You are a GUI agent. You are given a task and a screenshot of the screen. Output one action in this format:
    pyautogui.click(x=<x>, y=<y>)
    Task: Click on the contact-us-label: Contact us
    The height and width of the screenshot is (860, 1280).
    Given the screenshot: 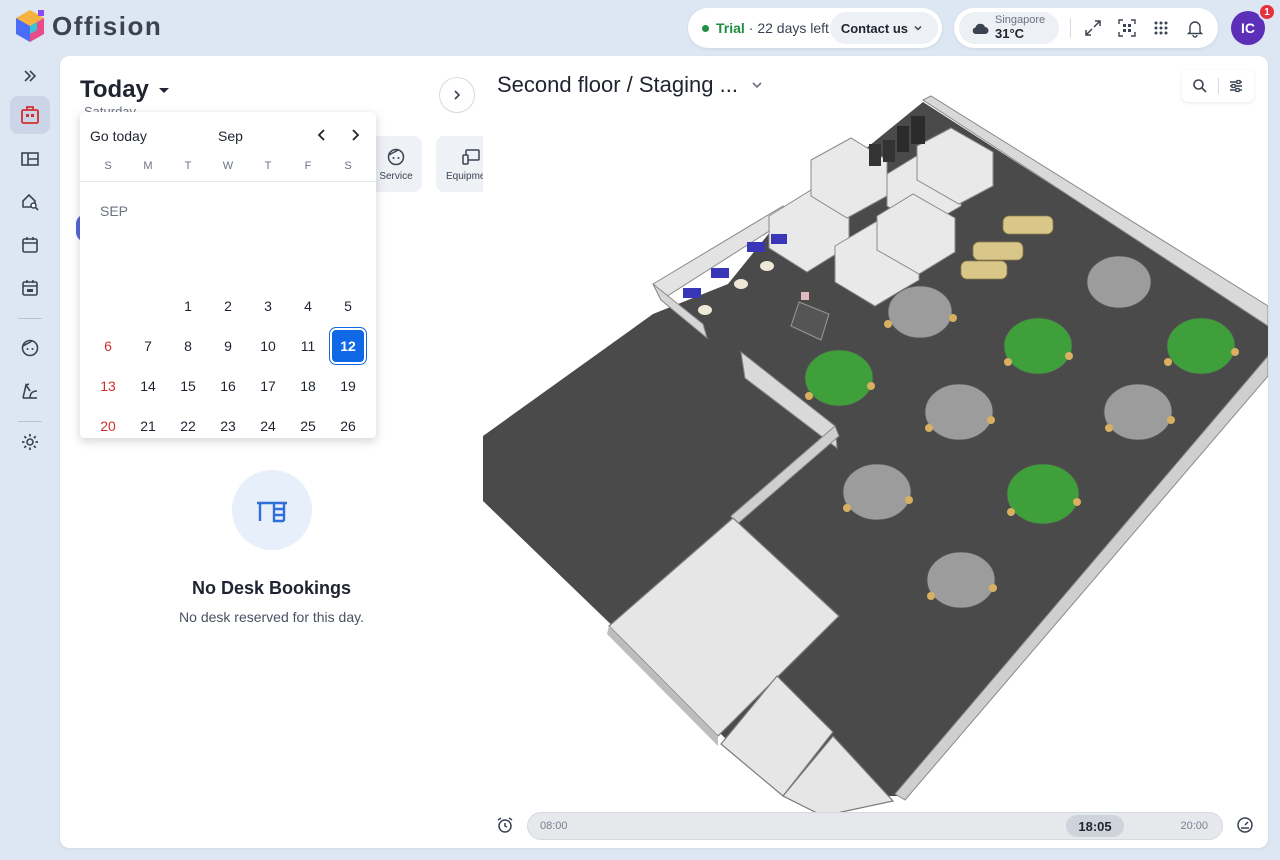 What is the action you would take?
    pyautogui.click(x=874, y=28)
    